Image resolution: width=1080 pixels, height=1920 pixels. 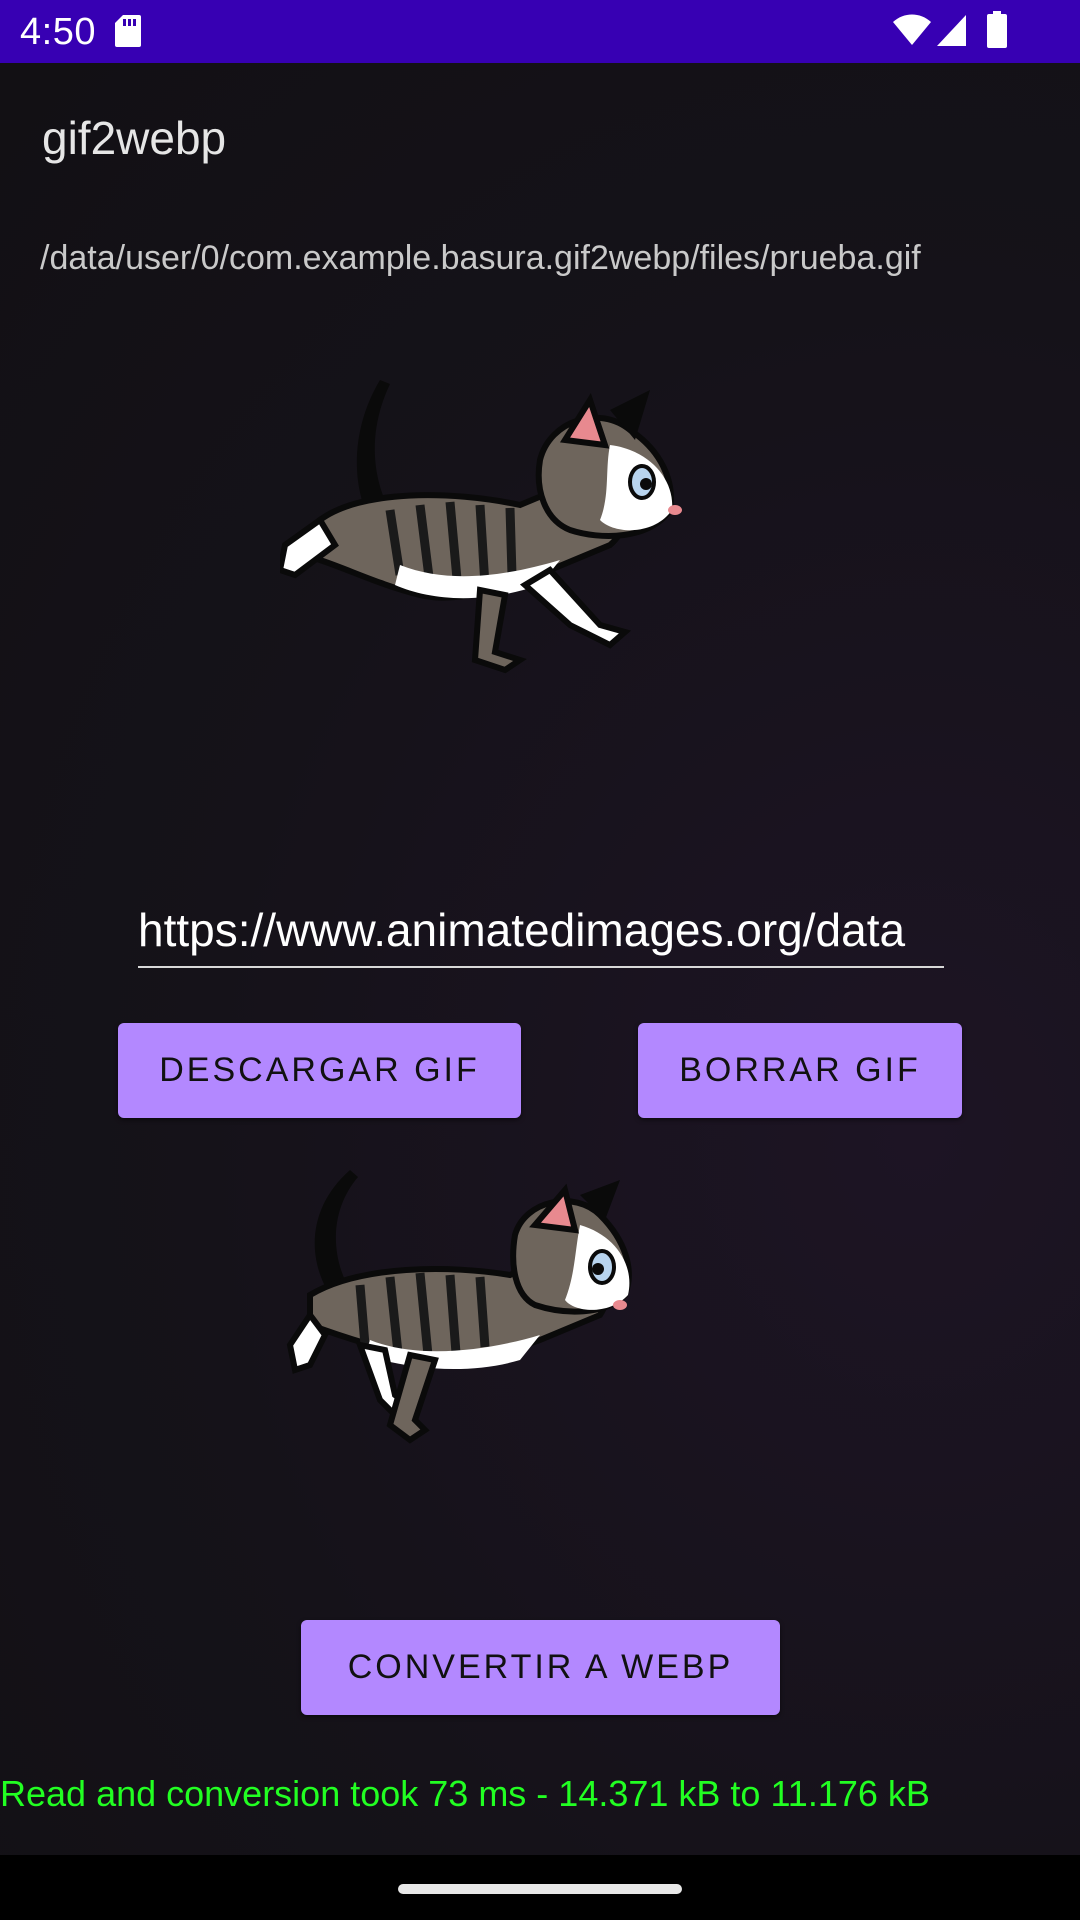 What do you see at coordinates (912, 29) in the screenshot?
I see `wifi-icon` at bounding box center [912, 29].